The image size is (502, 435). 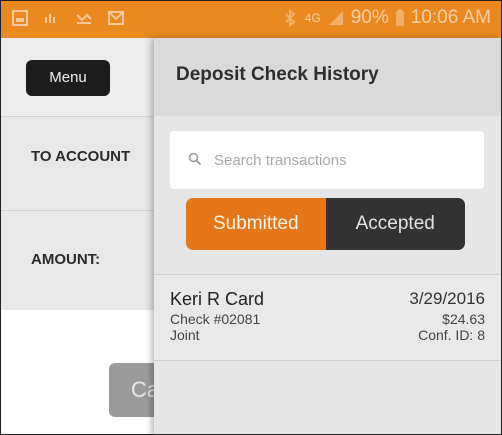 I want to click on mail-icon, so click(x=116, y=18).